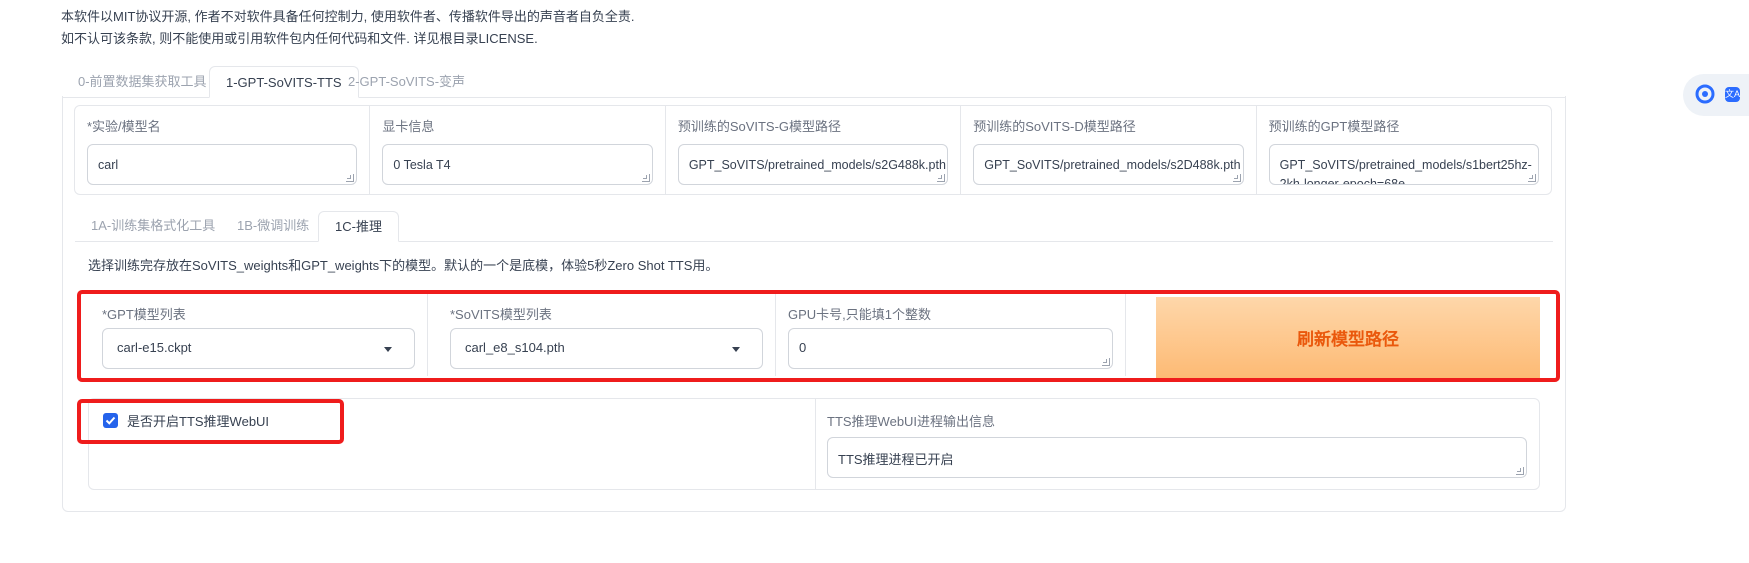  What do you see at coordinates (860, 314) in the screenshot?
I see `gpu-number-label: GPU卡号,只能填1个整数` at bounding box center [860, 314].